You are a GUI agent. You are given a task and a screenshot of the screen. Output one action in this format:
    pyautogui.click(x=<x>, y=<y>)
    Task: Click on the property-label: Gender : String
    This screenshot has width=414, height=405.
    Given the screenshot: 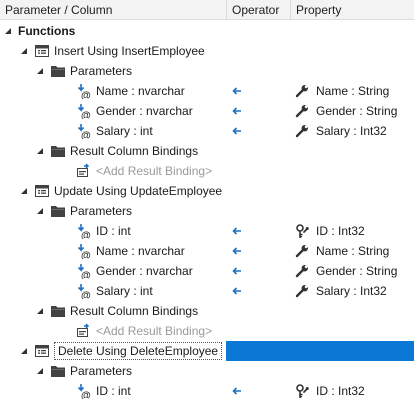 What is the action you would take?
    pyautogui.click(x=357, y=271)
    